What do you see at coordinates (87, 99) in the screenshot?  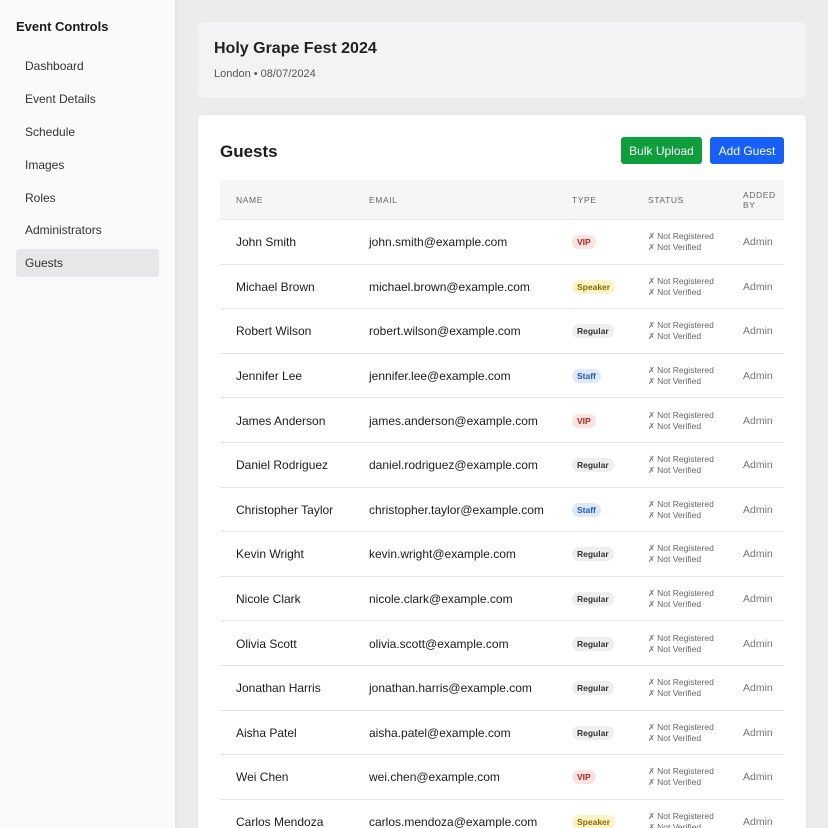 I see `sidebar-item-event-details: Event Details` at bounding box center [87, 99].